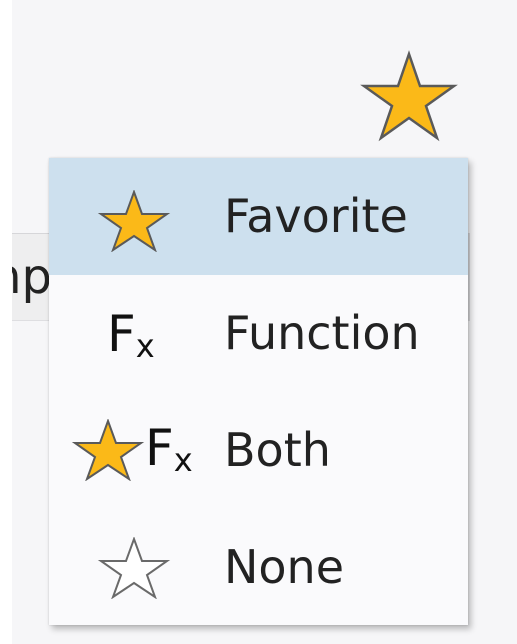  What do you see at coordinates (322, 333) in the screenshot?
I see `menu-item-label: Function` at bounding box center [322, 333].